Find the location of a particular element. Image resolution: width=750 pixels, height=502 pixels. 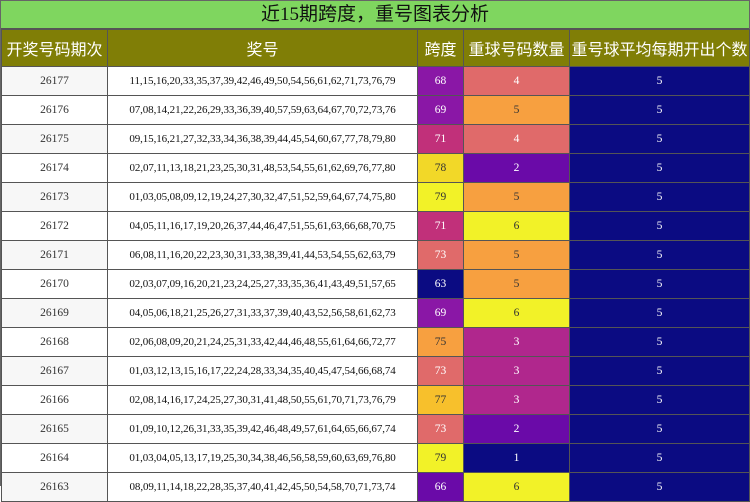

period-cell: 26175 is located at coordinates (54, 139).